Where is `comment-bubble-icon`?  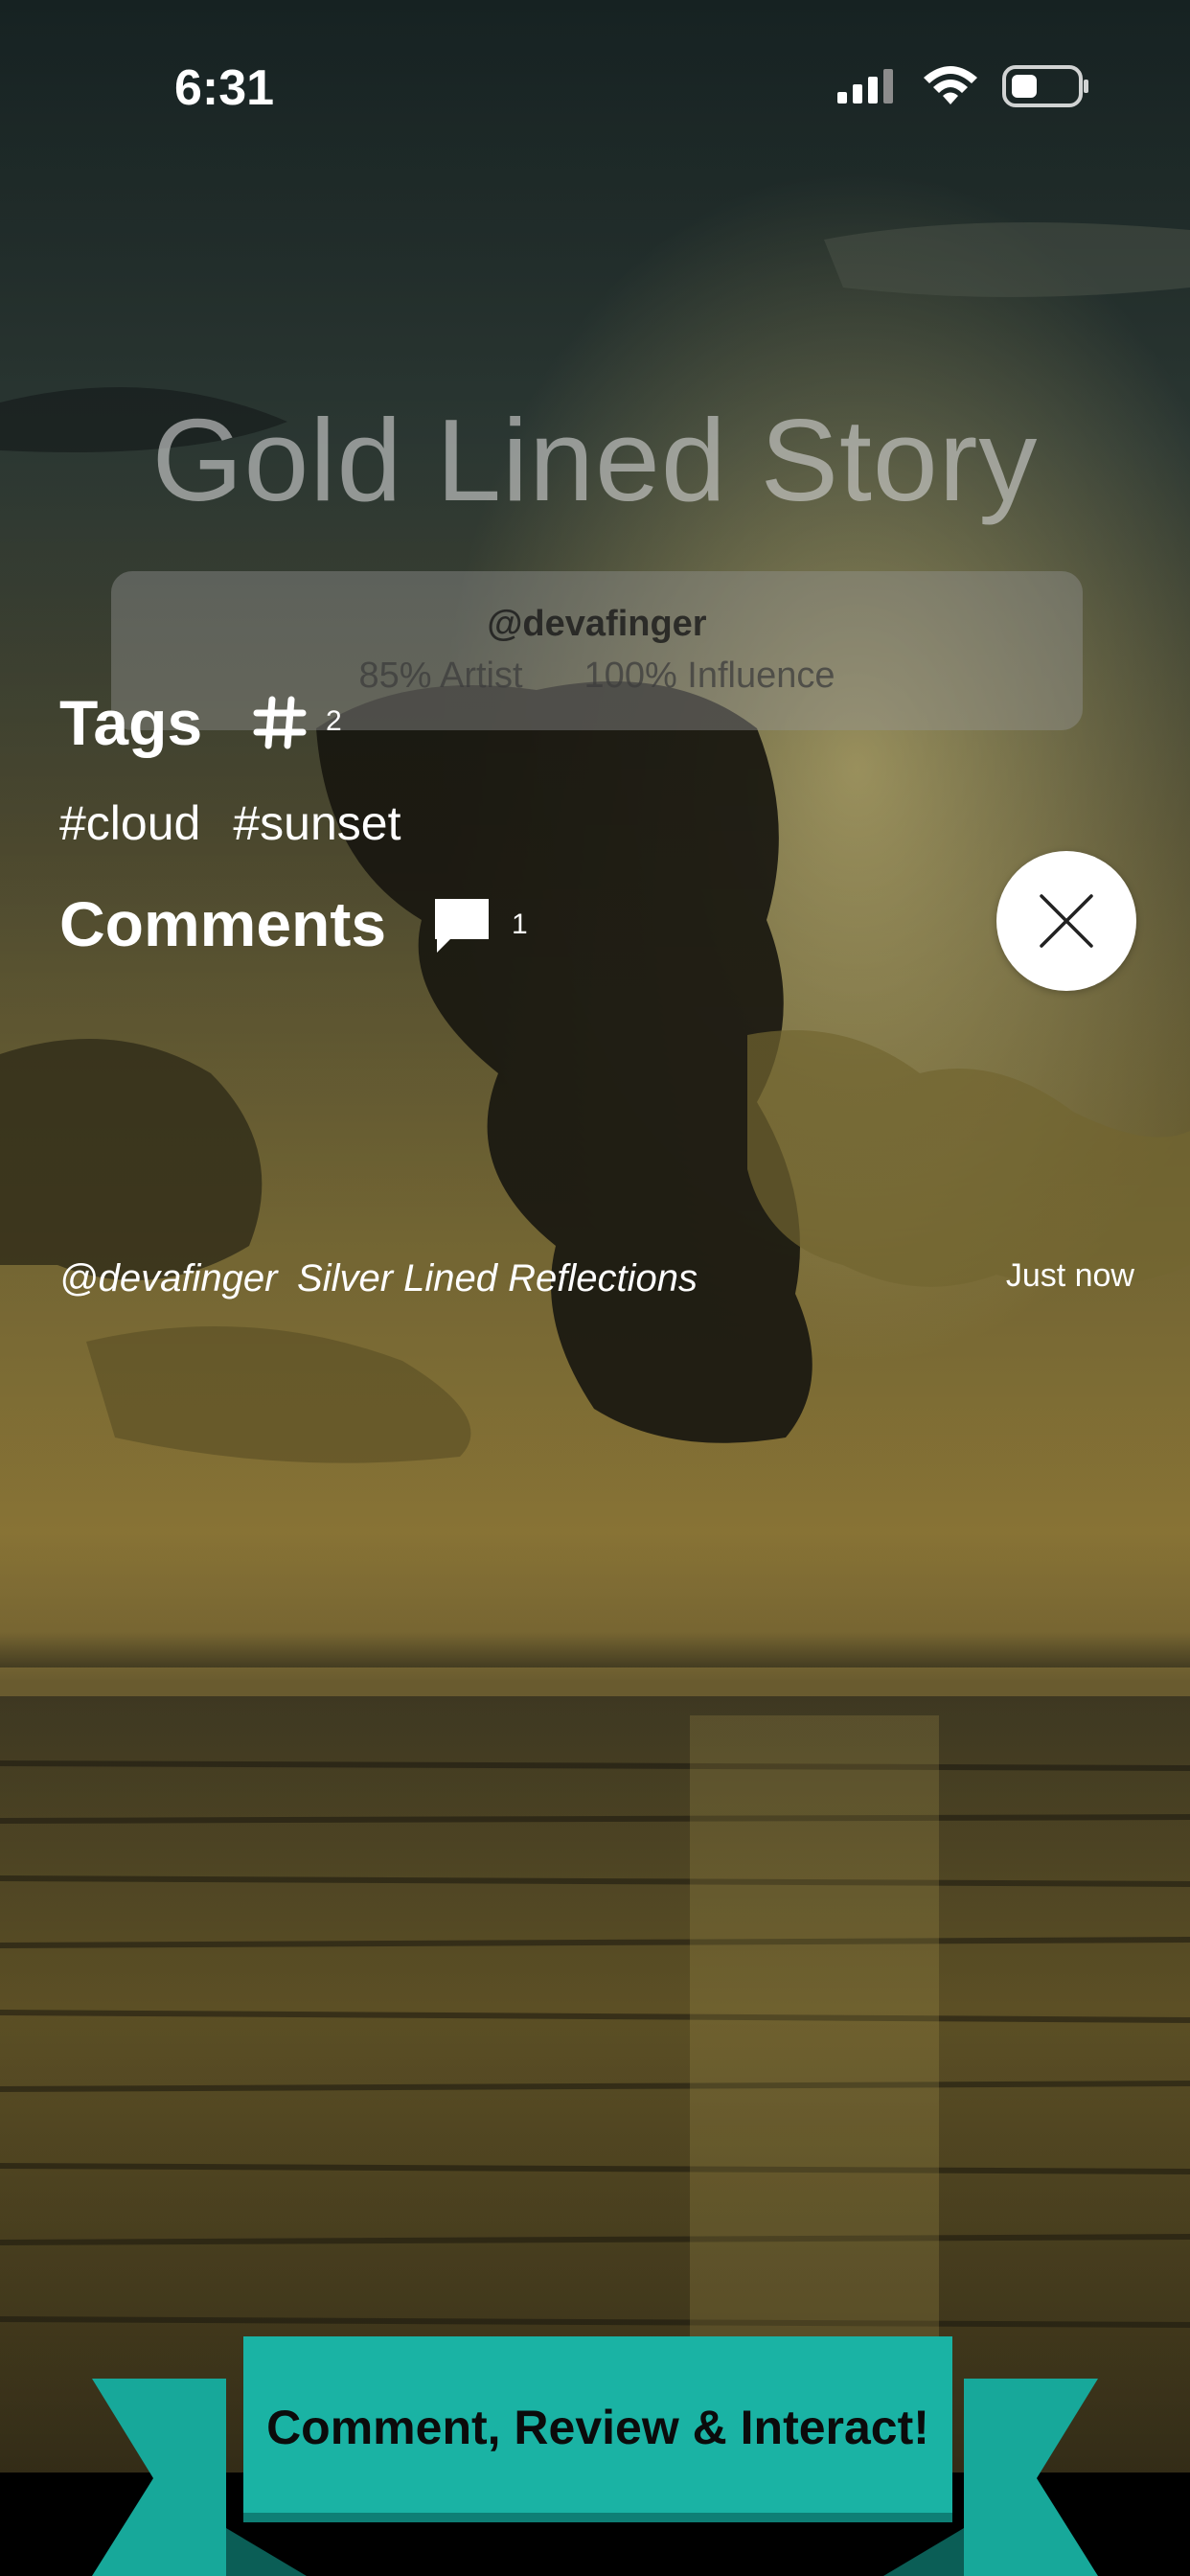
comment-bubble-icon is located at coordinates (462, 926).